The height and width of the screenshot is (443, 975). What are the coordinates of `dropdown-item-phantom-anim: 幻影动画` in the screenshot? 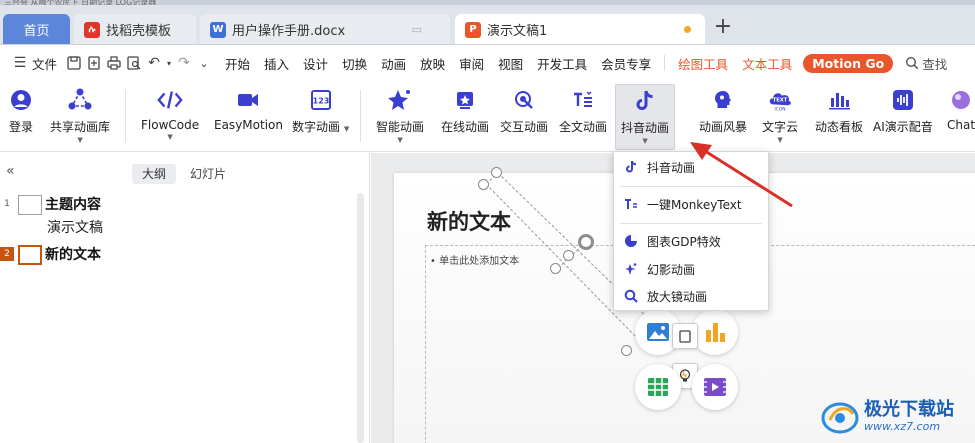 It's located at (691, 269).